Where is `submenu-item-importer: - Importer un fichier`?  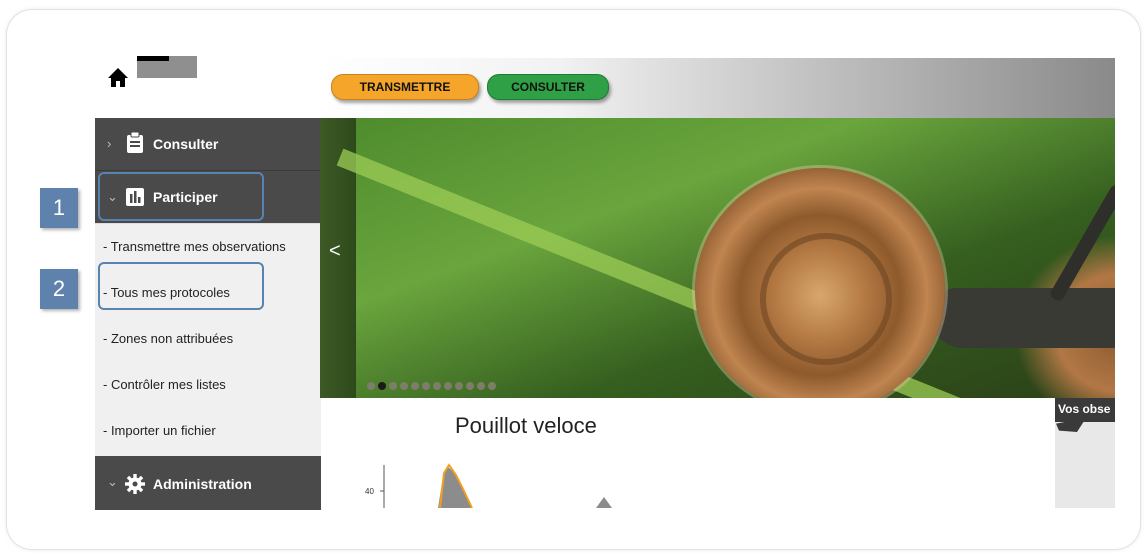 submenu-item-importer: - Importer un fichier is located at coordinates (208, 431).